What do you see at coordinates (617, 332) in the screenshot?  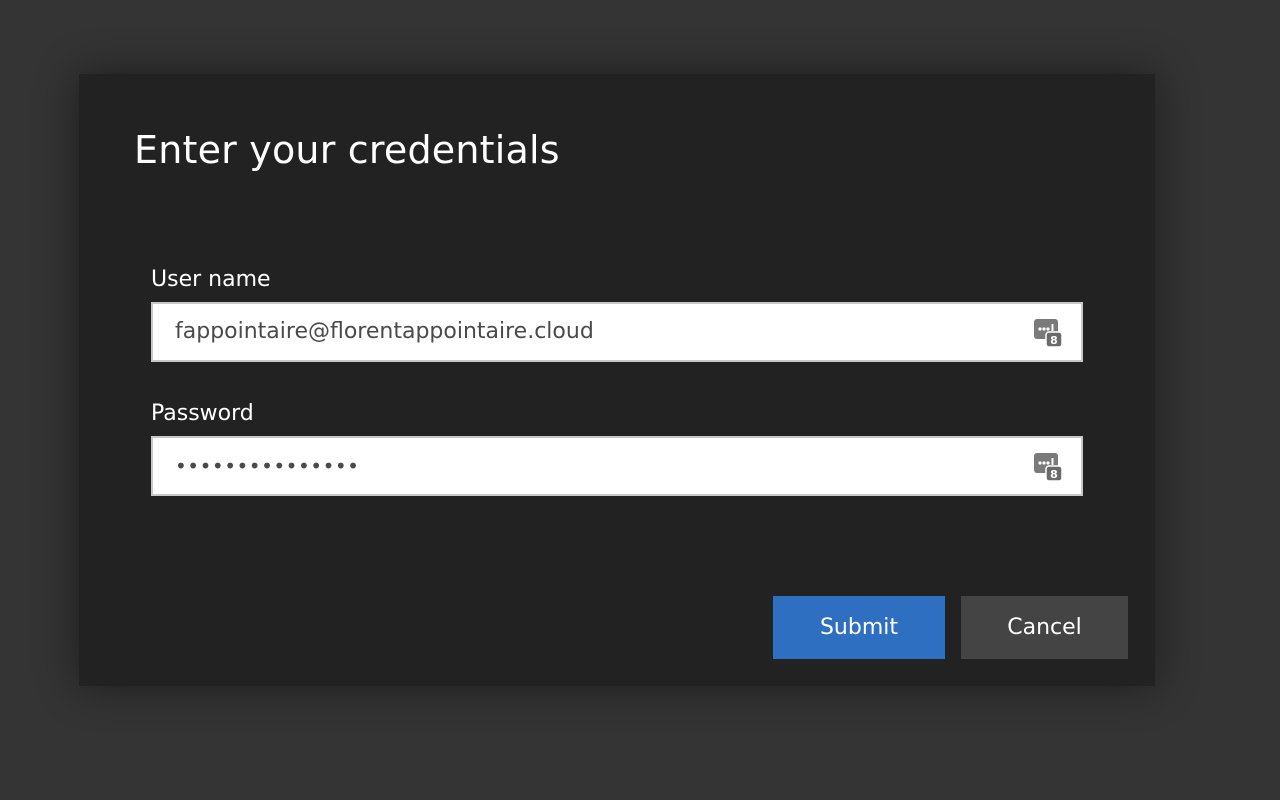 I see `username-field: fappointaire@florentappointaire.cloud 8` at bounding box center [617, 332].